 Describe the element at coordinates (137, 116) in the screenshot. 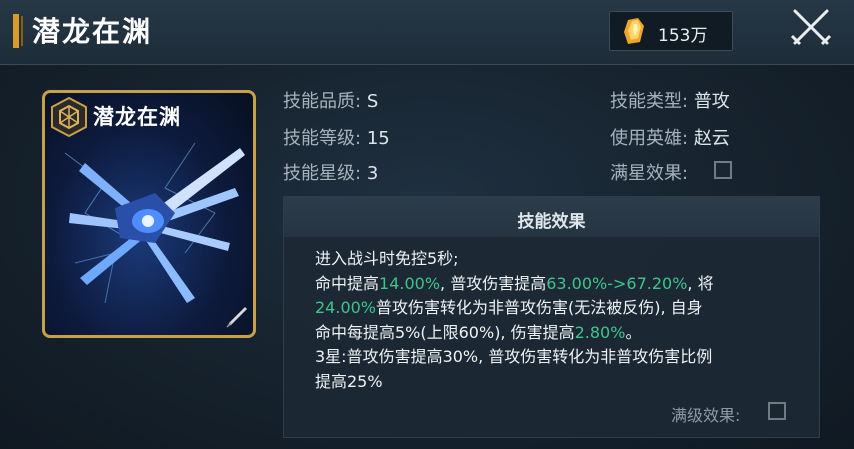

I see `card-title: 潜龙在渊` at that location.